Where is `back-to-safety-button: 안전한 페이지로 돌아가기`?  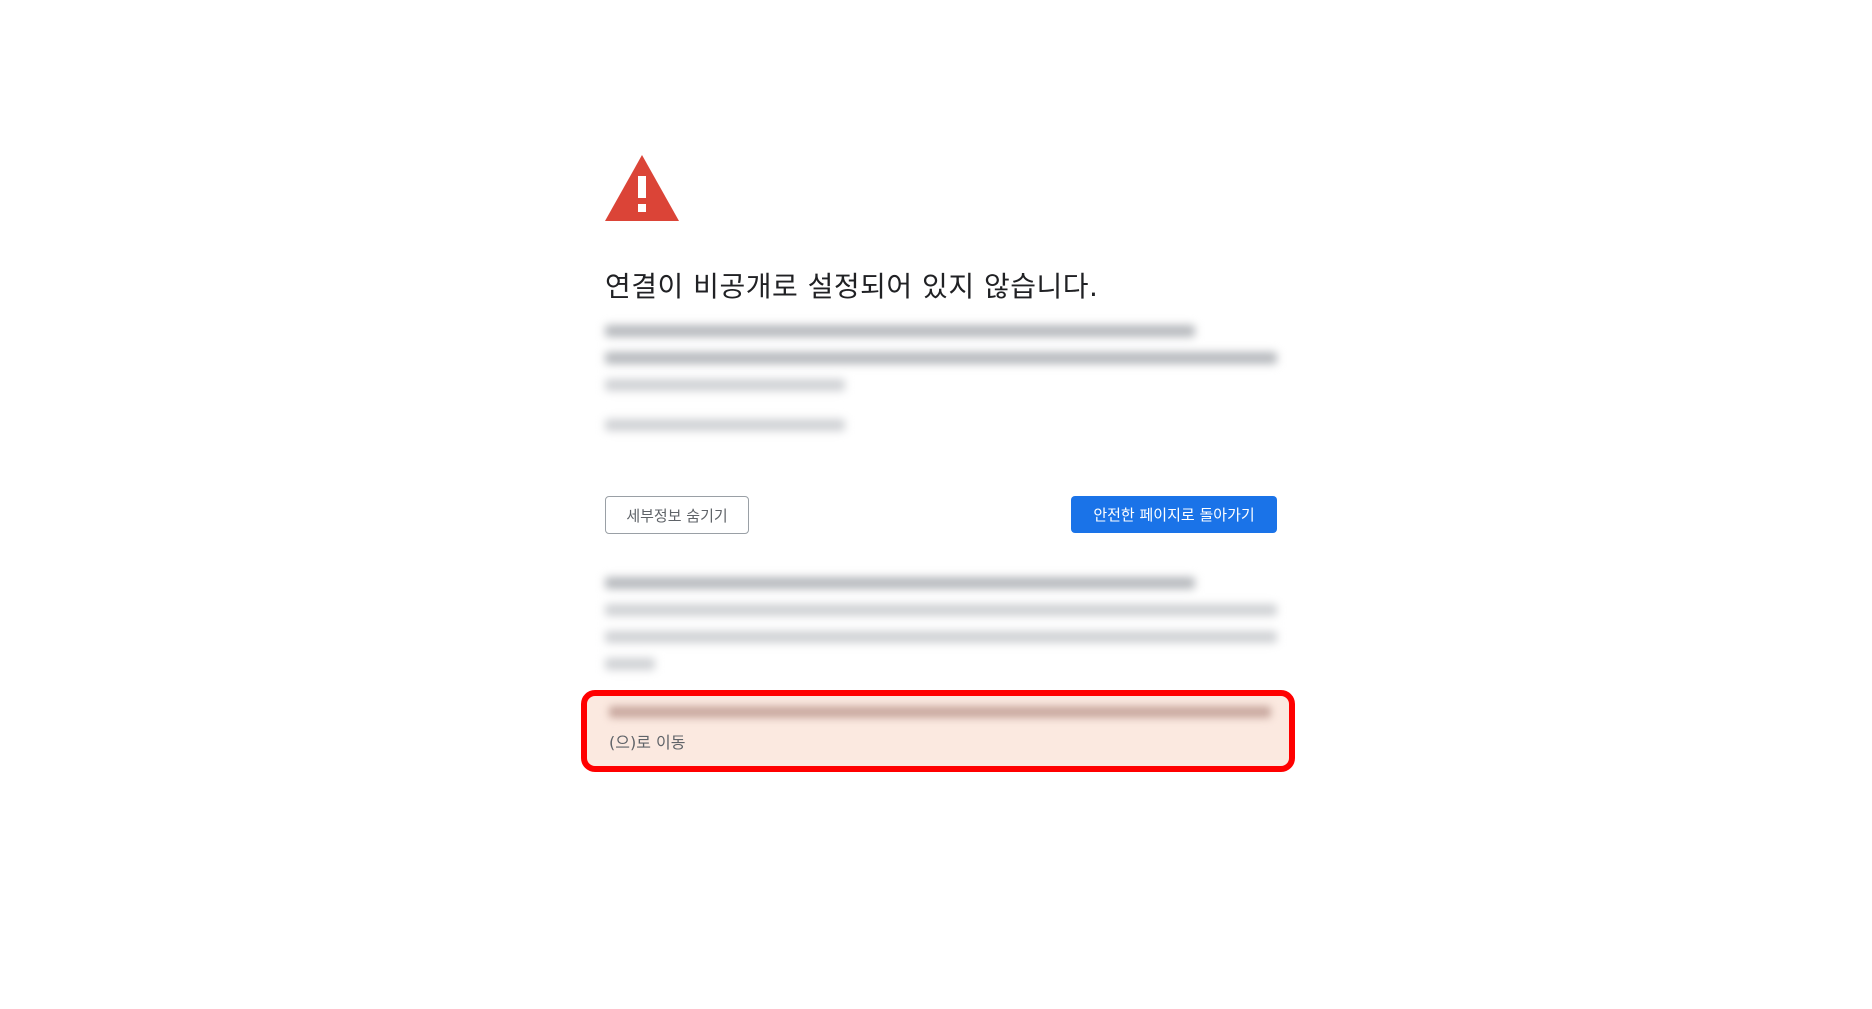
back-to-safety-button: 안전한 페이지로 돌아가기 is located at coordinates (1174, 514).